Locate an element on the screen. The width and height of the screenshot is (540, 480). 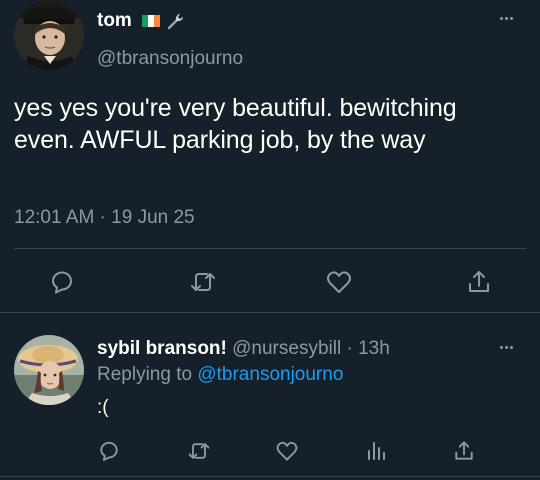
reply-author-row: sybil branson! @nursesybill · 13h is located at coordinates (243, 349).